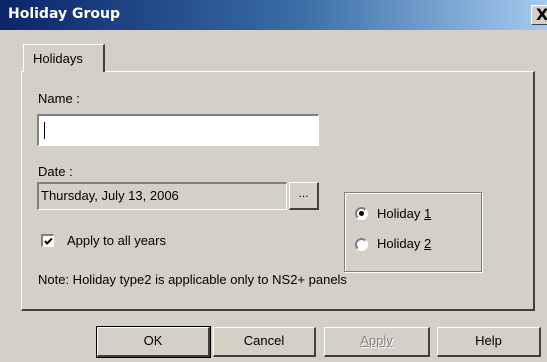 The height and width of the screenshot is (362, 547). Describe the element at coordinates (58, 58) in the screenshot. I see `tab-holidays-label: Holidays` at that location.